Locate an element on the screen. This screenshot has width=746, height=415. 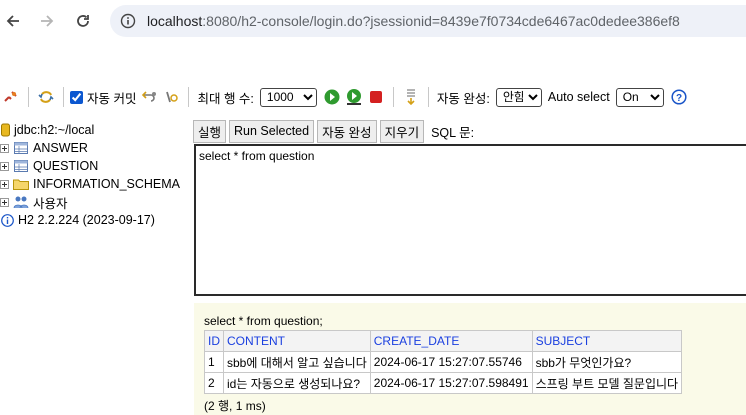
sql-text: select * from question is located at coordinates (257, 156).